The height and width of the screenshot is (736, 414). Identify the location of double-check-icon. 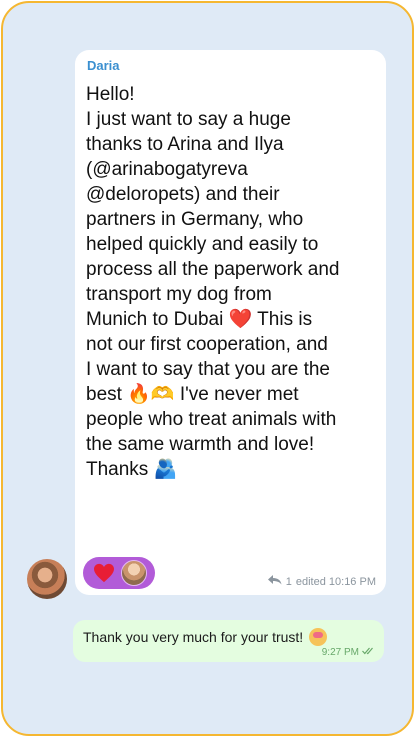
(369, 652).